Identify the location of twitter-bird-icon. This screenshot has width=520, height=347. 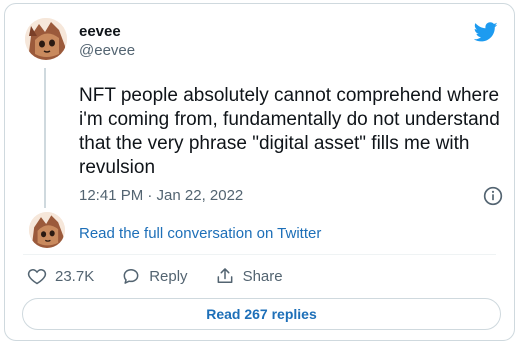
(486, 32).